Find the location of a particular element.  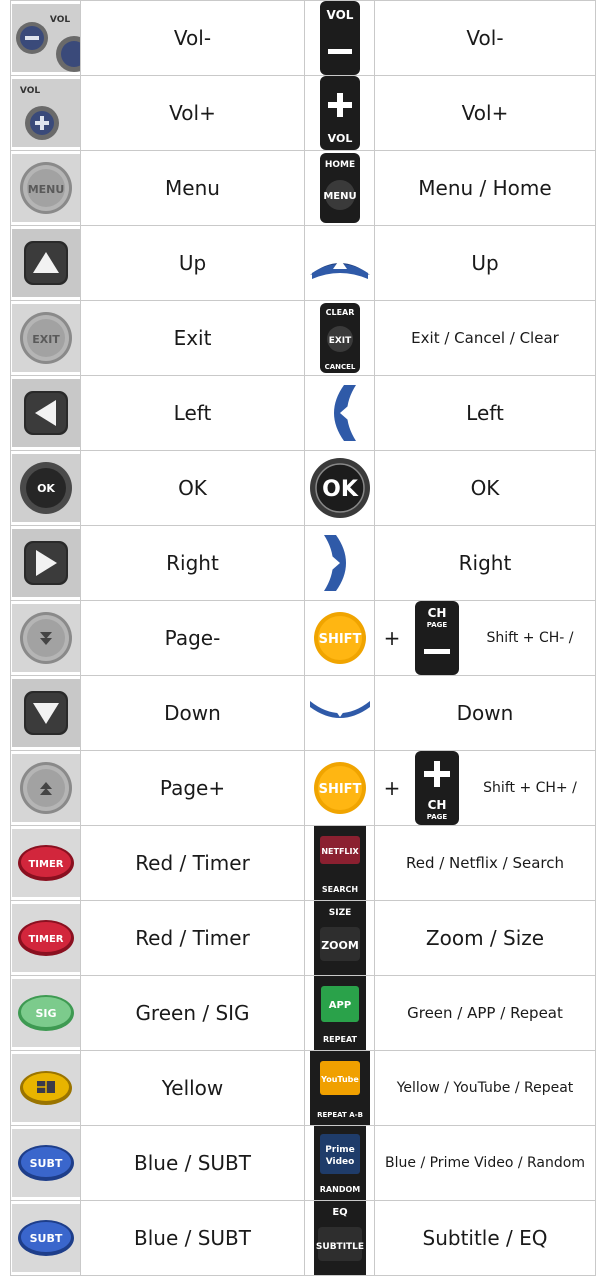

table-row: Right Right is located at coordinates (303, 563).